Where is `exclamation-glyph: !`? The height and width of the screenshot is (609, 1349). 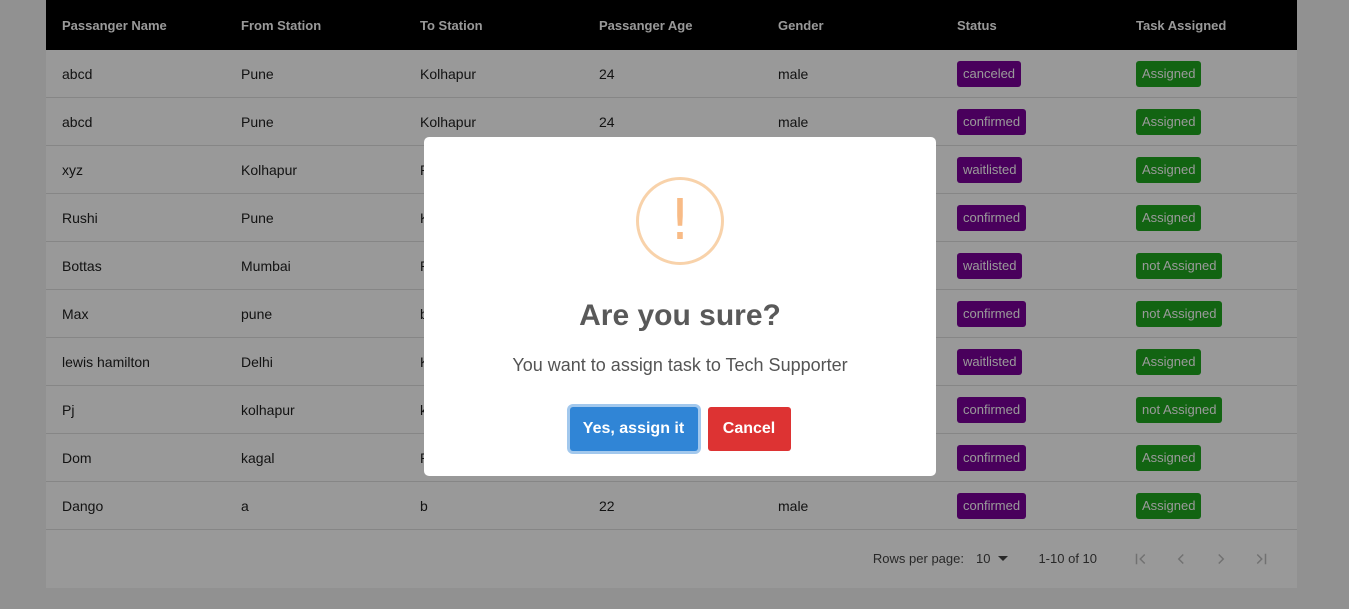 exclamation-glyph: ! is located at coordinates (680, 220).